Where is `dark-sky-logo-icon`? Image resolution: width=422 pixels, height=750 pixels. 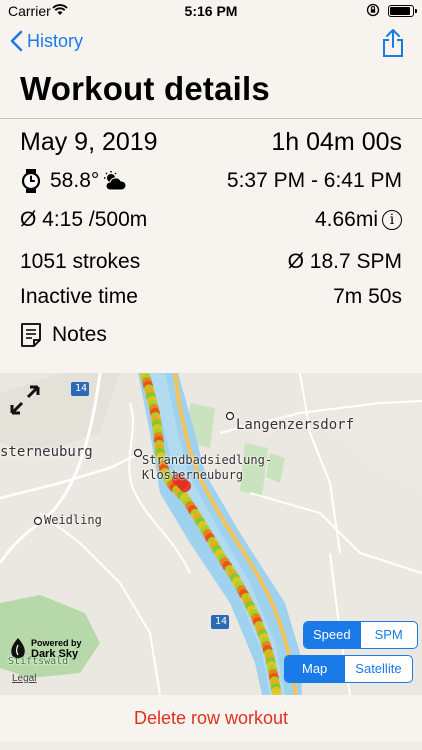
dark-sky-logo-icon is located at coordinates (18, 648).